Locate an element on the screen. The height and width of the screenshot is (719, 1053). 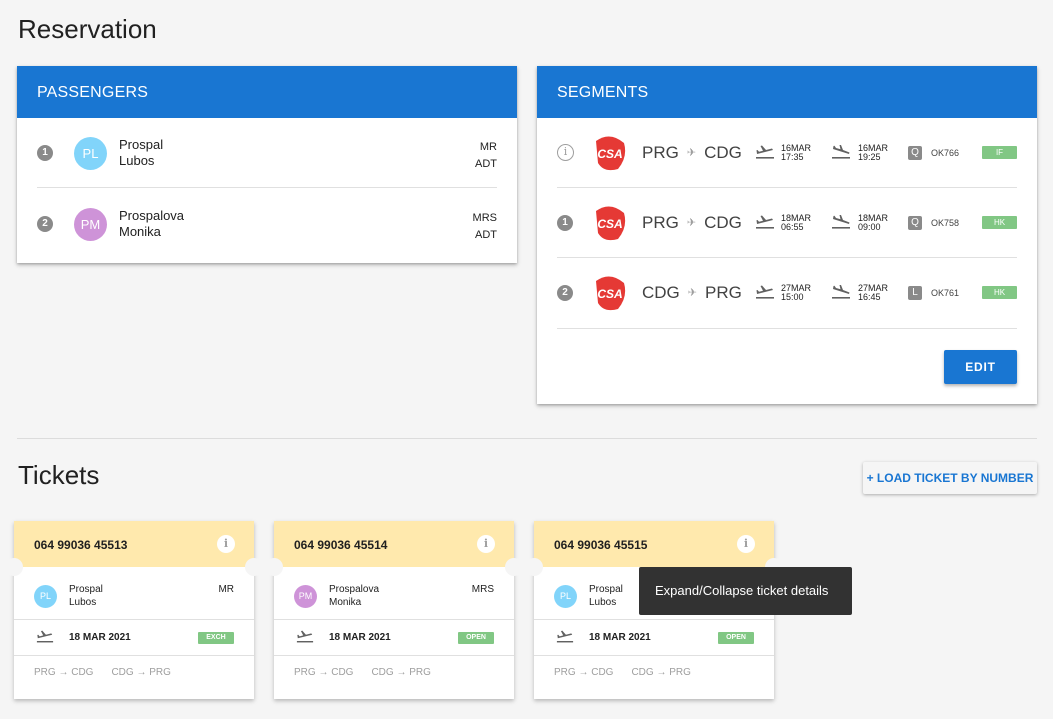
ticket-number: 064 99036 45514 is located at coordinates (341, 545).